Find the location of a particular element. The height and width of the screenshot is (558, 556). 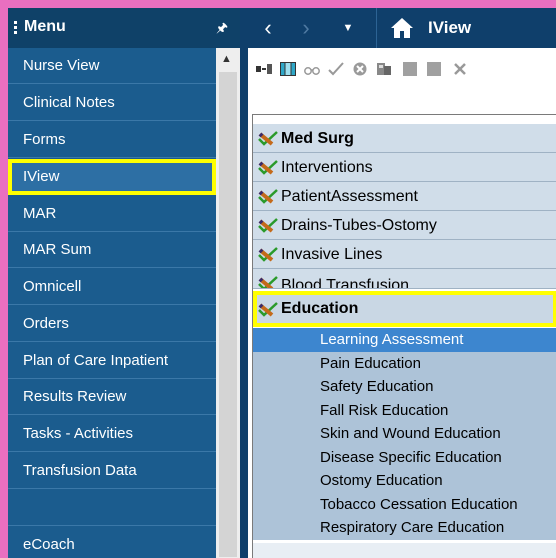

section-pain-education: Pain Education is located at coordinates (404, 364).